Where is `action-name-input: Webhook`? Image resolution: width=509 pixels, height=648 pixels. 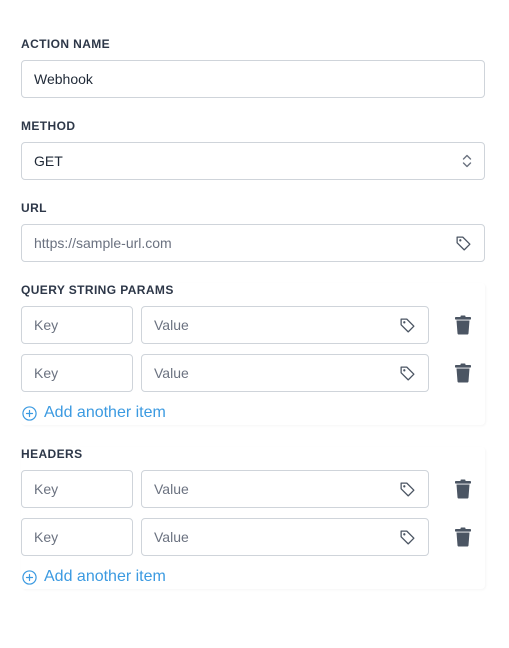
action-name-input: Webhook is located at coordinates (253, 79).